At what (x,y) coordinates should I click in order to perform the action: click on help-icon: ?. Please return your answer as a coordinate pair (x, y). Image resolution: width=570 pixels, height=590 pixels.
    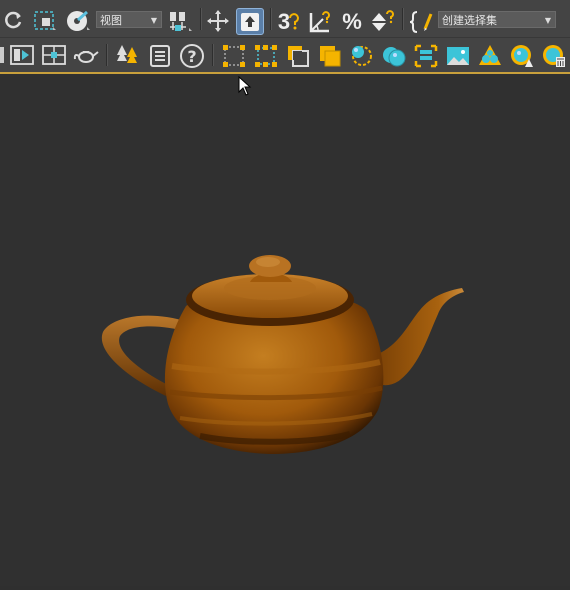
    Looking at the image, I should click on (192, 56).